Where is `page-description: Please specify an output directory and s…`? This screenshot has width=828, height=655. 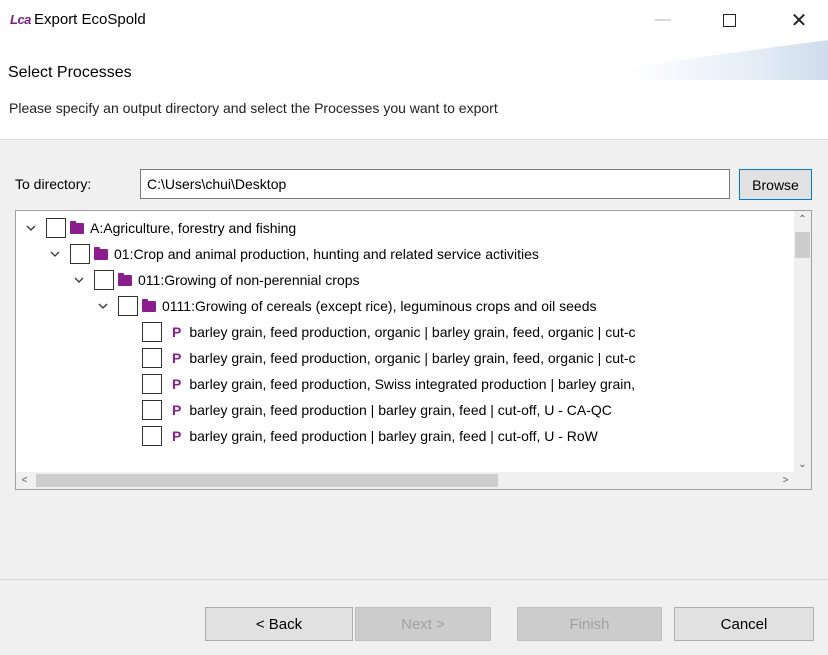 page-description: Please specify an output directory and s… is located at coordinates (253, 108).